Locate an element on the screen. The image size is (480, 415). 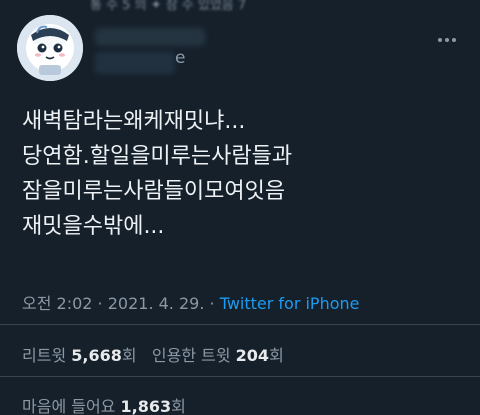
more-dots-icon is located at coordinates (447, 40).